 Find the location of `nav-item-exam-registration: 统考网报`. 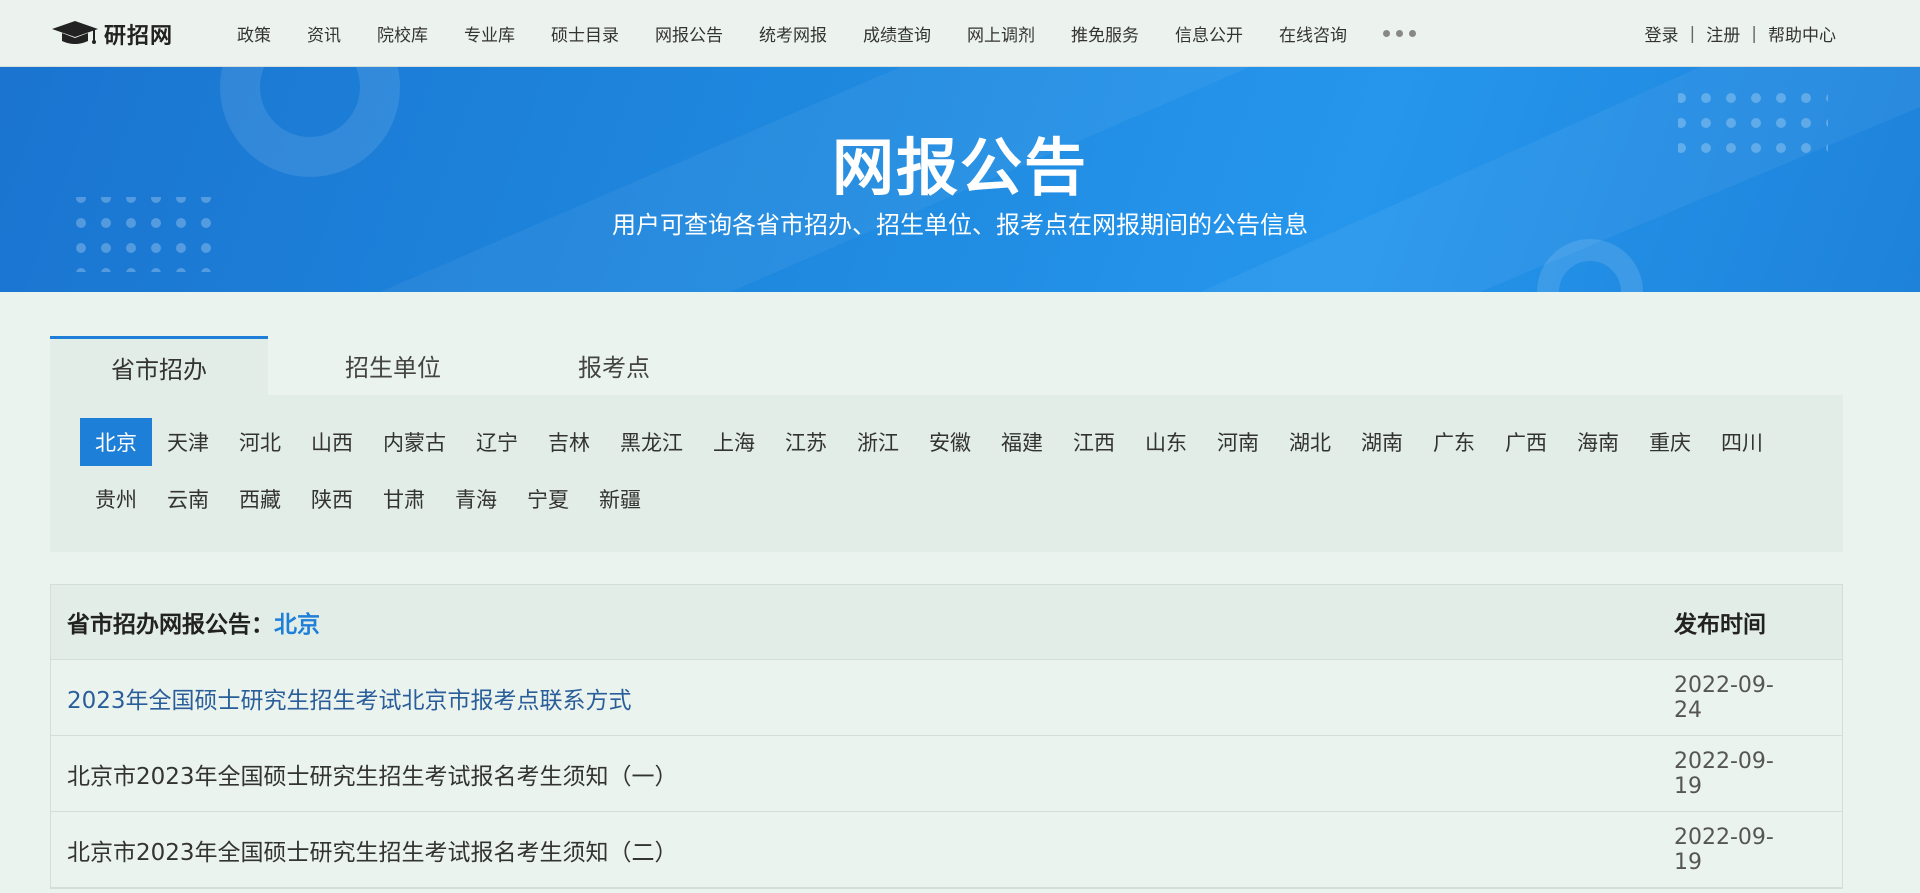

nav-item-exam-registration: 统考网报 is located at coordinates (793, 33).